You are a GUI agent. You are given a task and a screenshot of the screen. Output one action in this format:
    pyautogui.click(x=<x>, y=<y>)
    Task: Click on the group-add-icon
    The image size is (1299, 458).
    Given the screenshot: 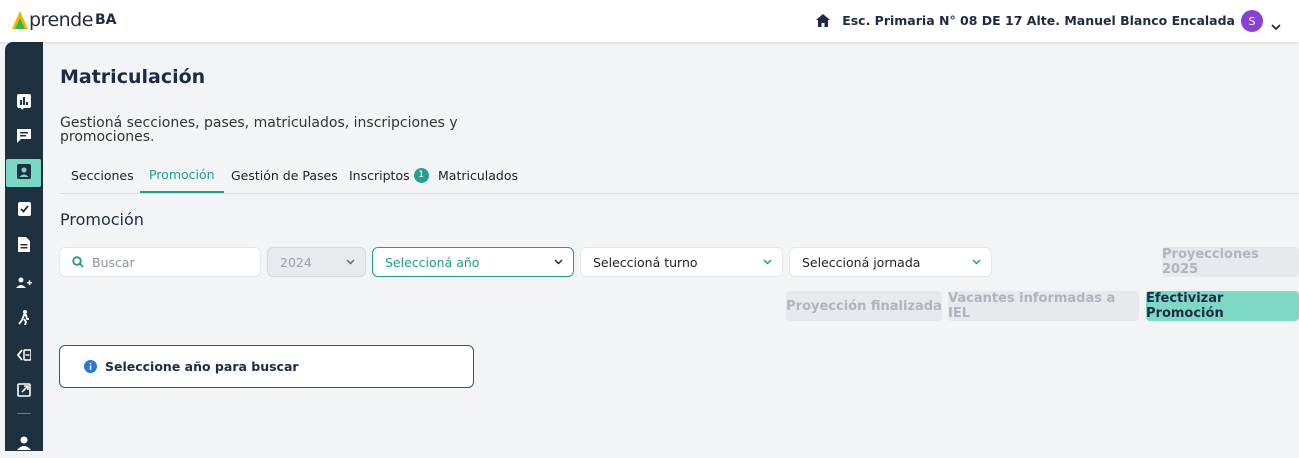 What is the action you would take?
    pyautogui.click(x=24, y=283)
    